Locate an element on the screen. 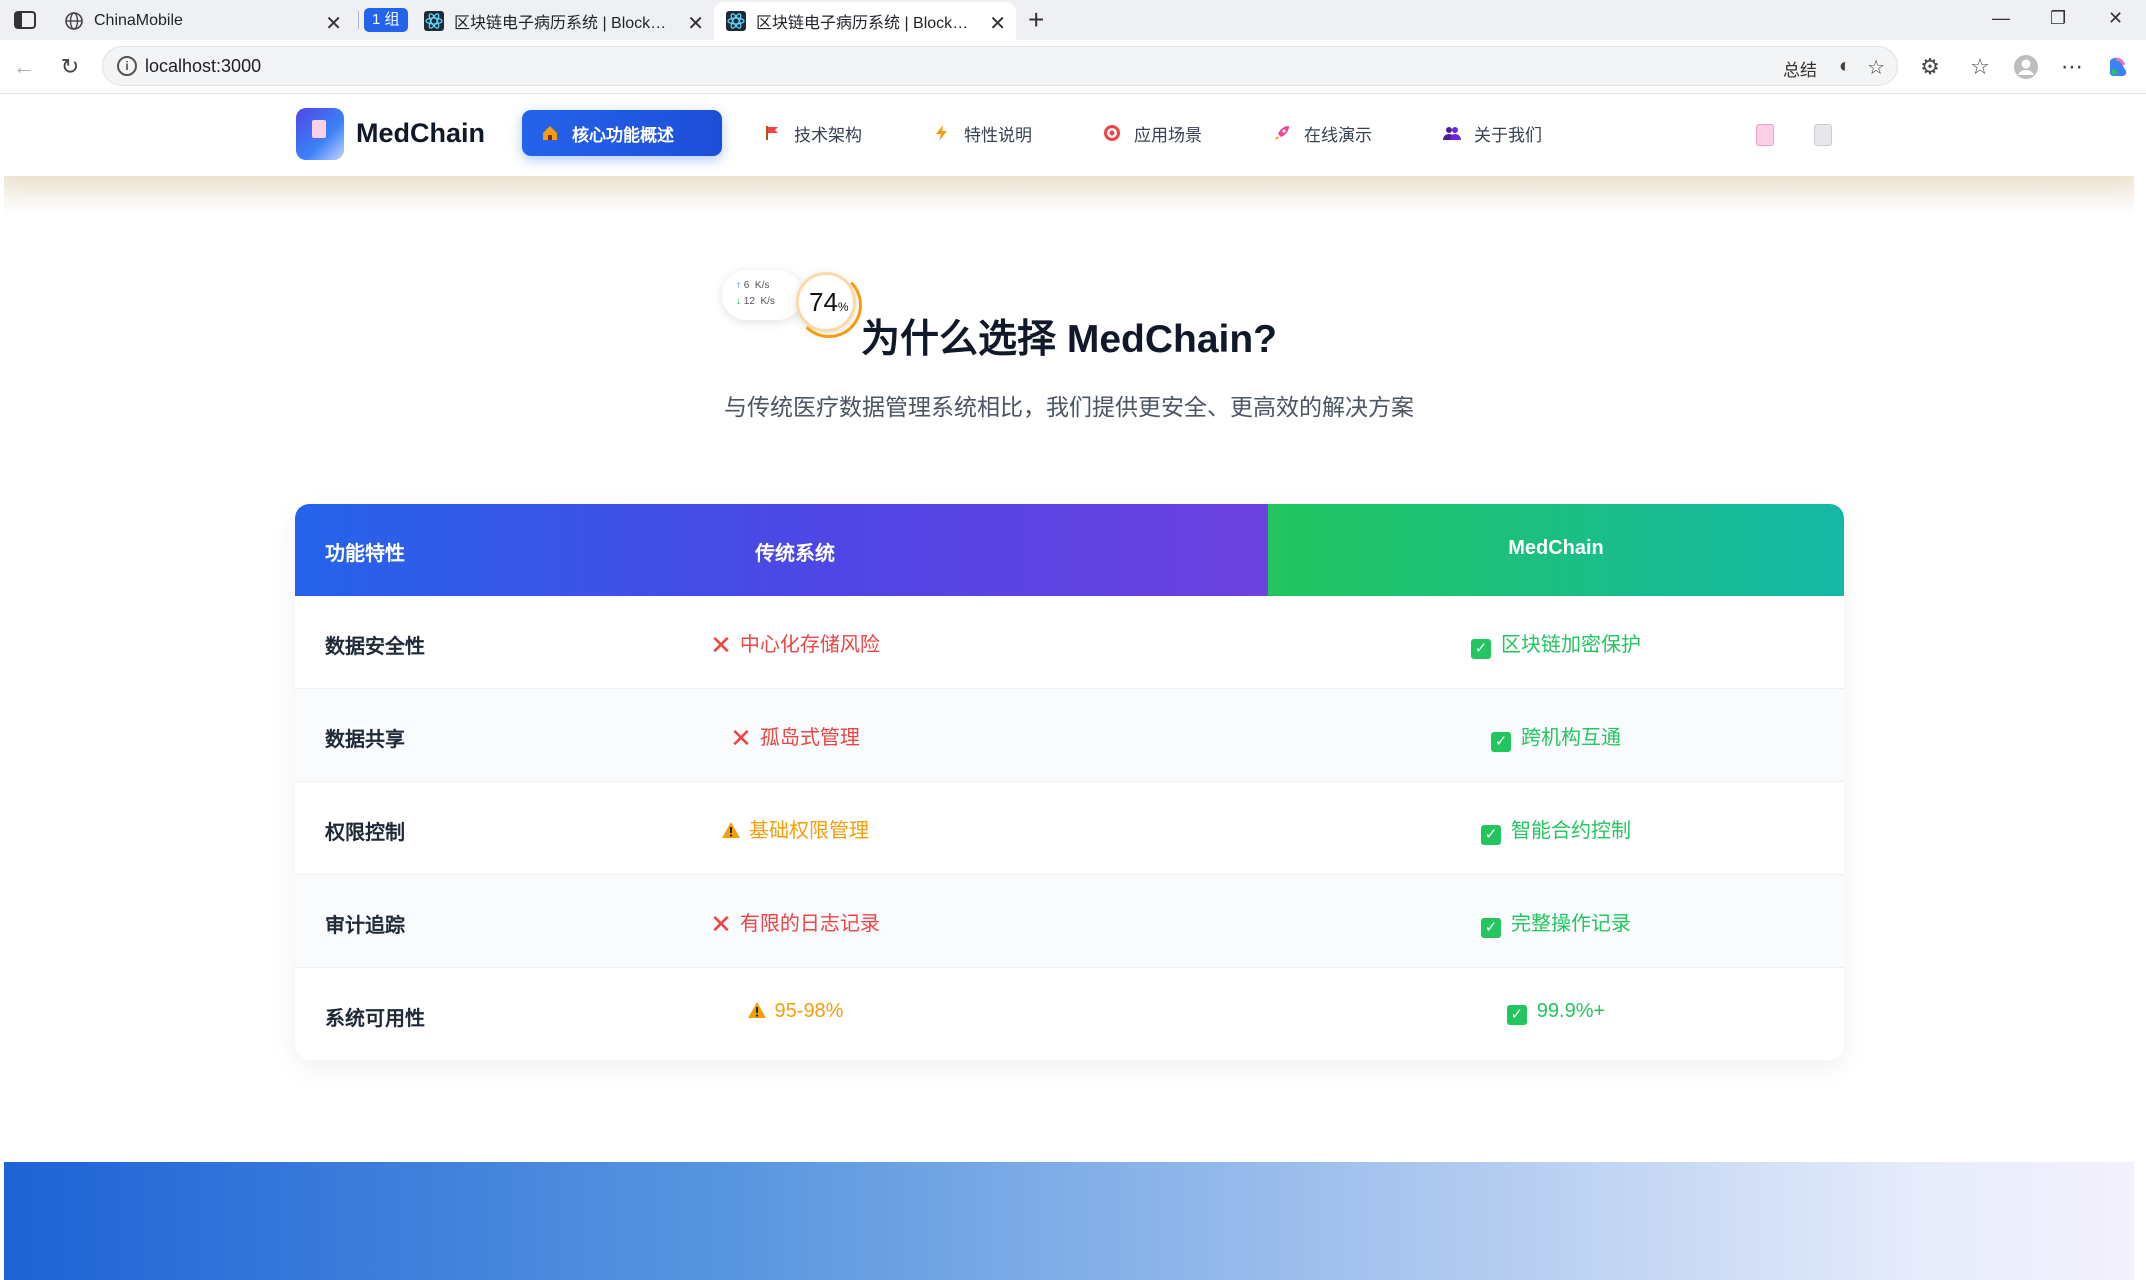 This screenshot has width=2146, height=1280. nav-label: 核心功能概述 is located at coordinates (623, 135).